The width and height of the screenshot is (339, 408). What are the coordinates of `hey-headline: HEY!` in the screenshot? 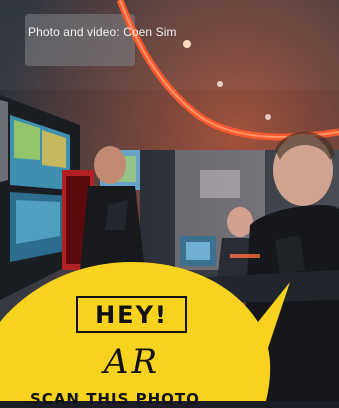 It's located at (131, 314).